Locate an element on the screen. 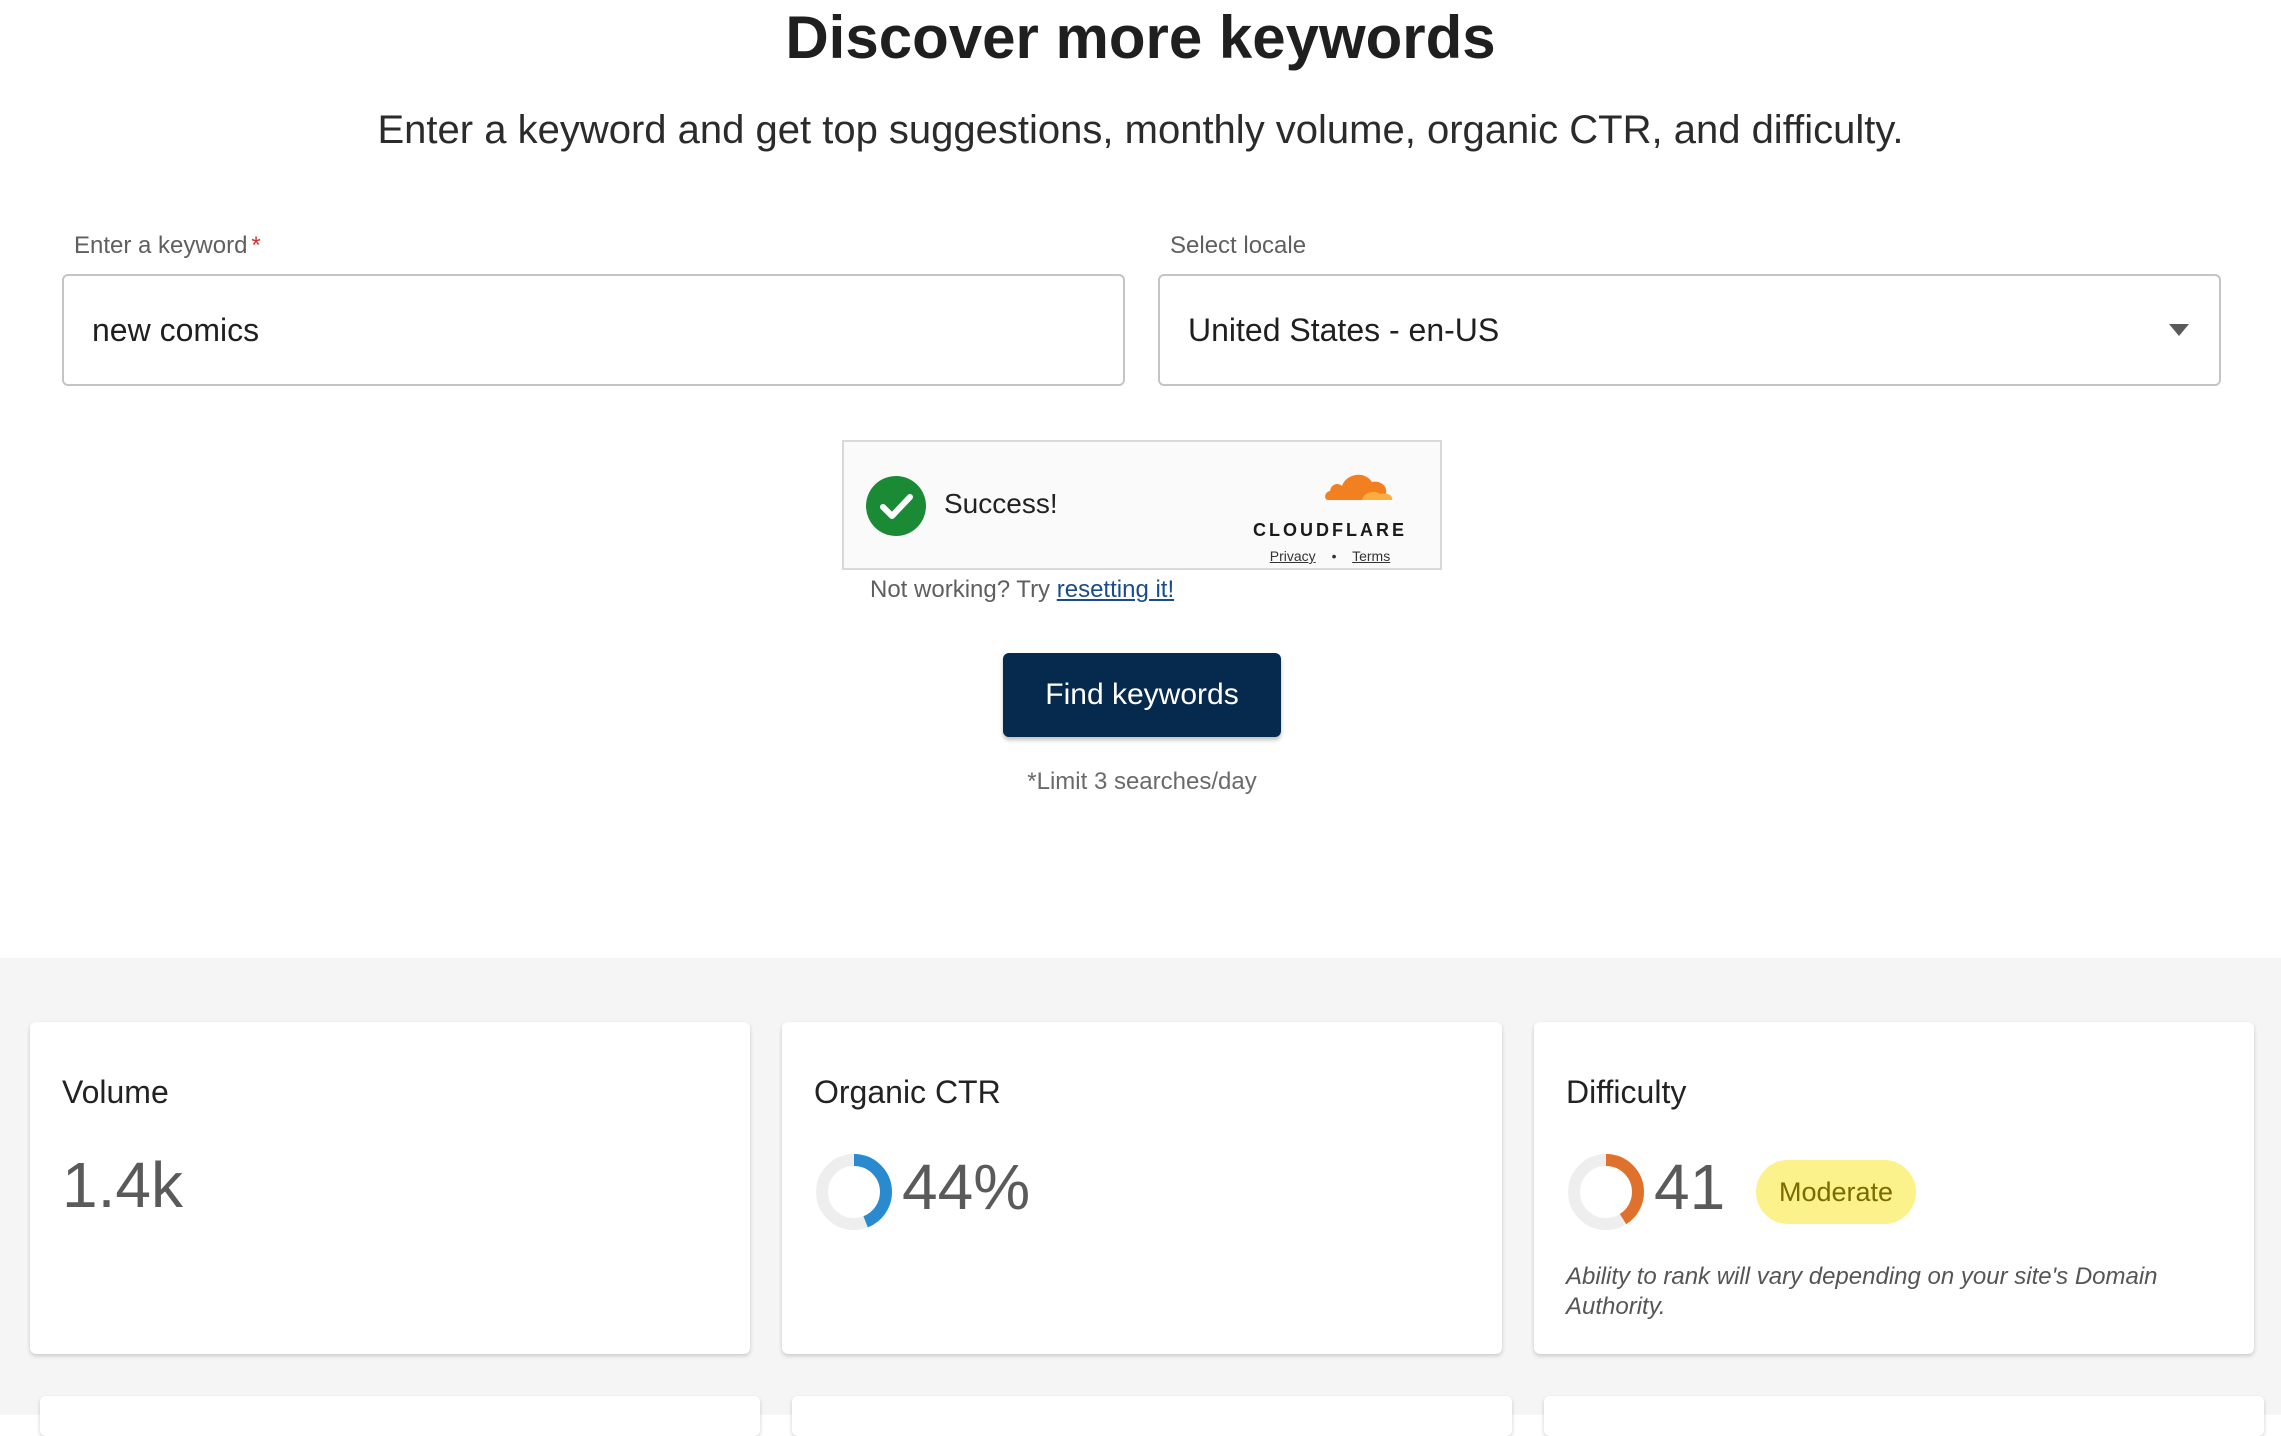 This screenshot has height=1436, width=2281. cloudflare-logo: CLOUDFLARE Privacy • Terms is located at coordinates (1330, 513).